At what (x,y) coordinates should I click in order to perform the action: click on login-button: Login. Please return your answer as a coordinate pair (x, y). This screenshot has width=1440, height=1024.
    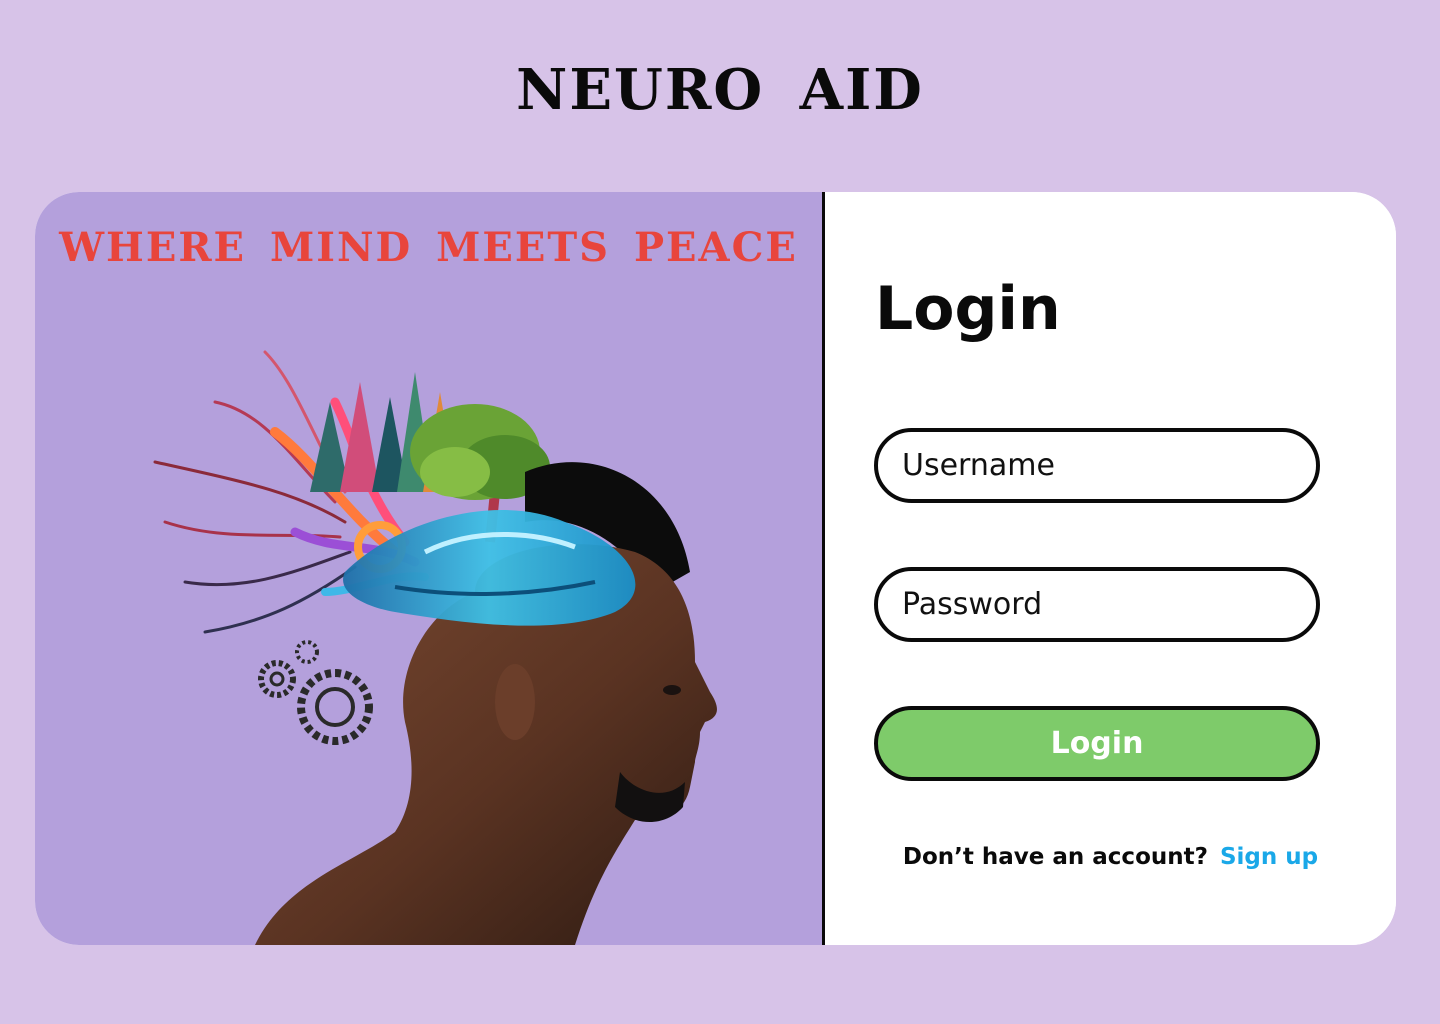
    Looking at the image, I should click on (1097, 743).